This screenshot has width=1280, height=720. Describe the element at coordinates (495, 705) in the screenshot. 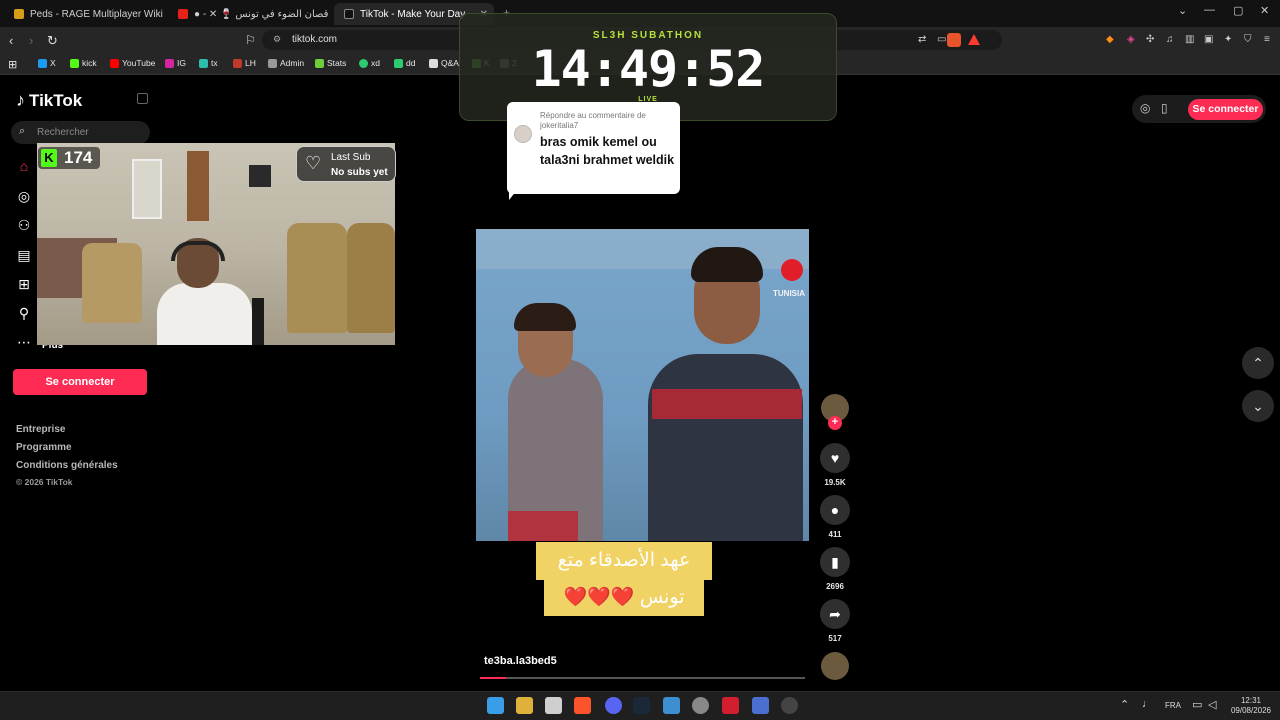

I see `start-icon` at that location.